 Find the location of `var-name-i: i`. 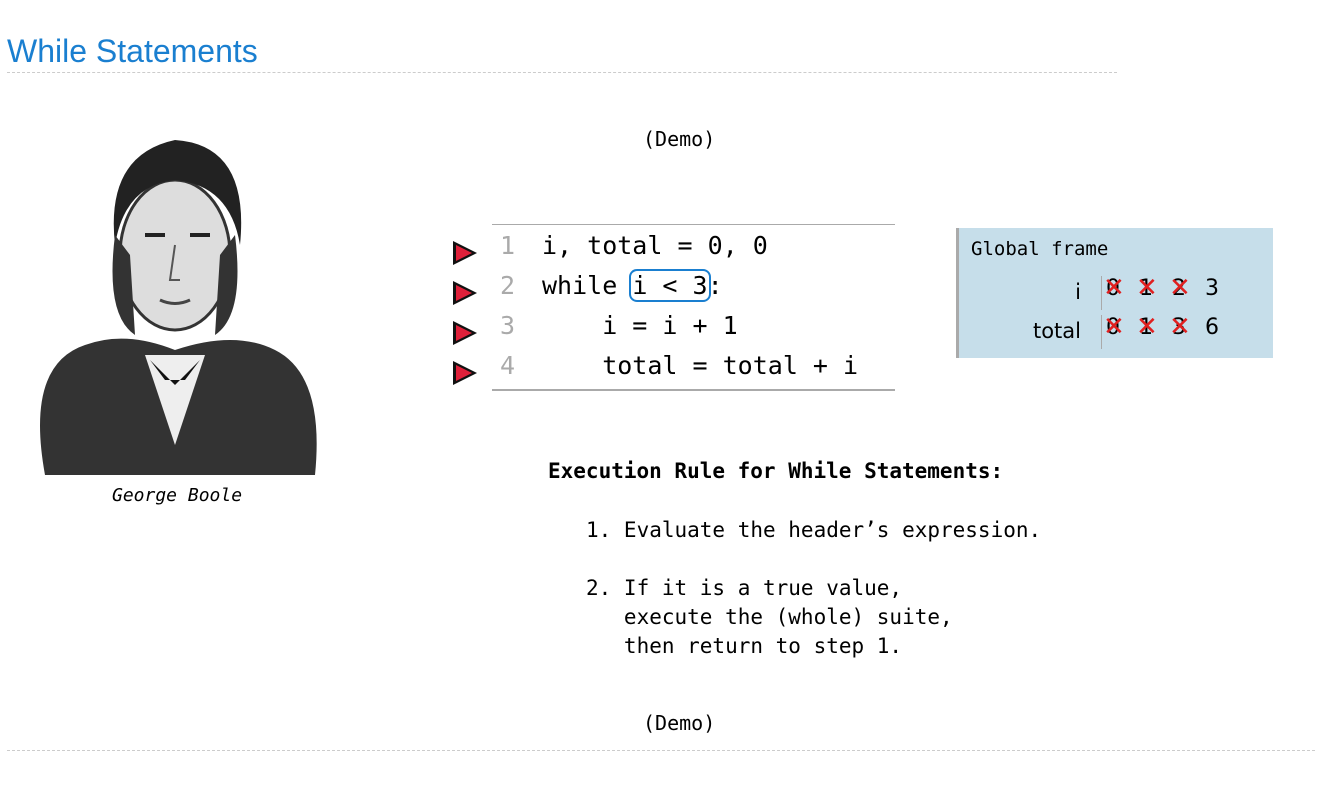

var-name-i: i is located at coordinates (1078, 292).